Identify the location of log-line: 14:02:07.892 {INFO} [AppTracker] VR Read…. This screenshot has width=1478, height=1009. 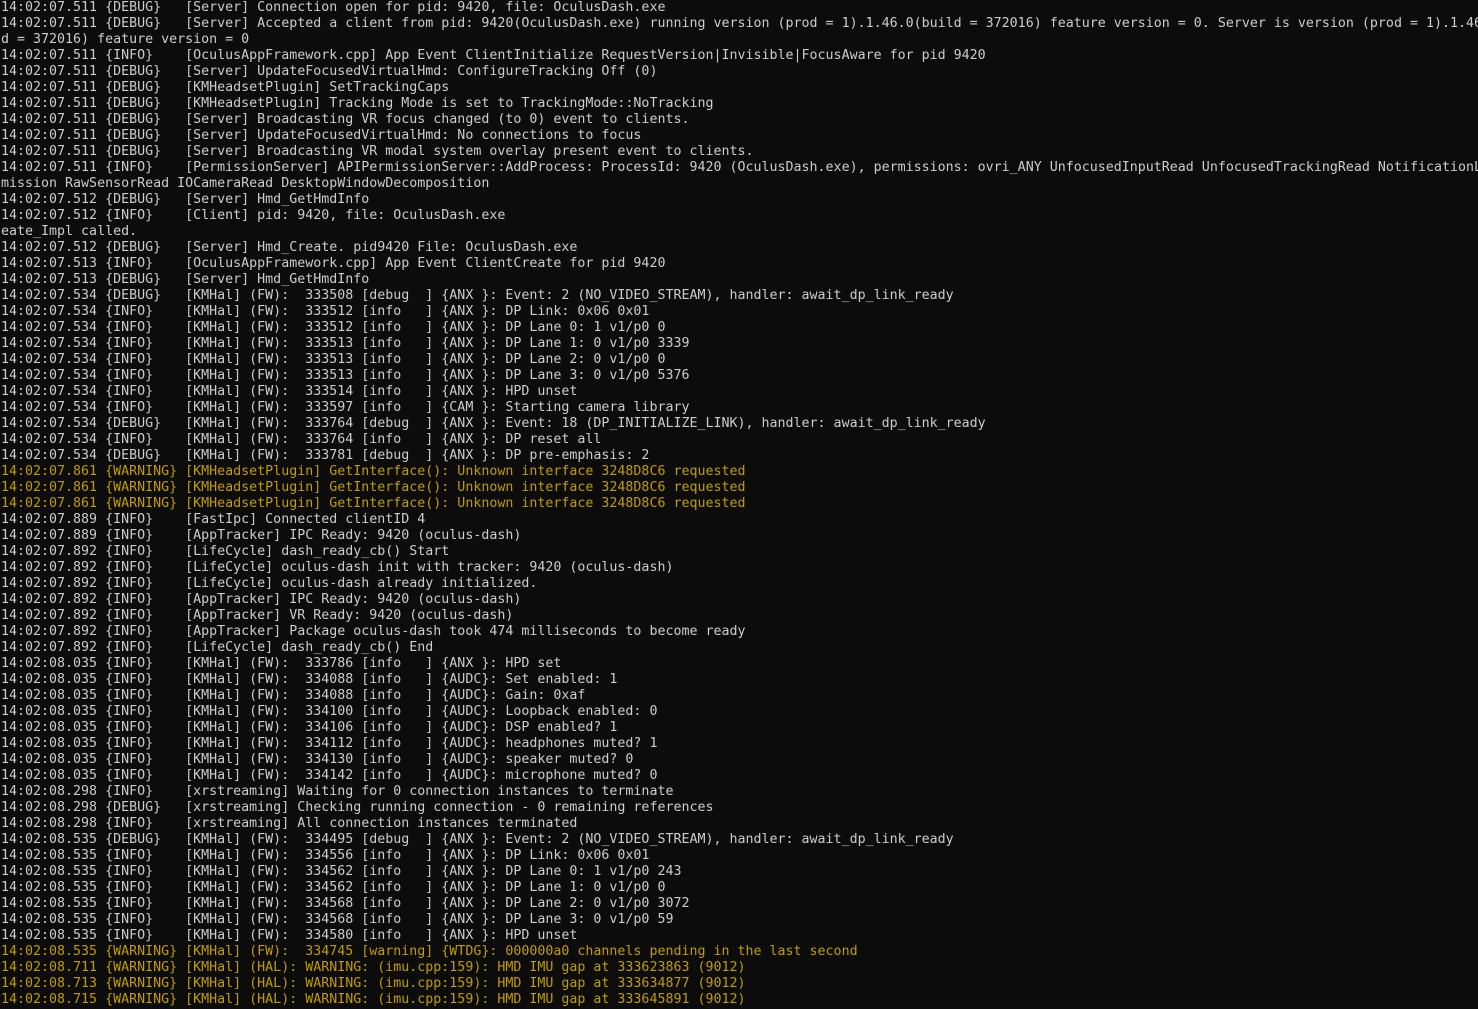
(257, 615).